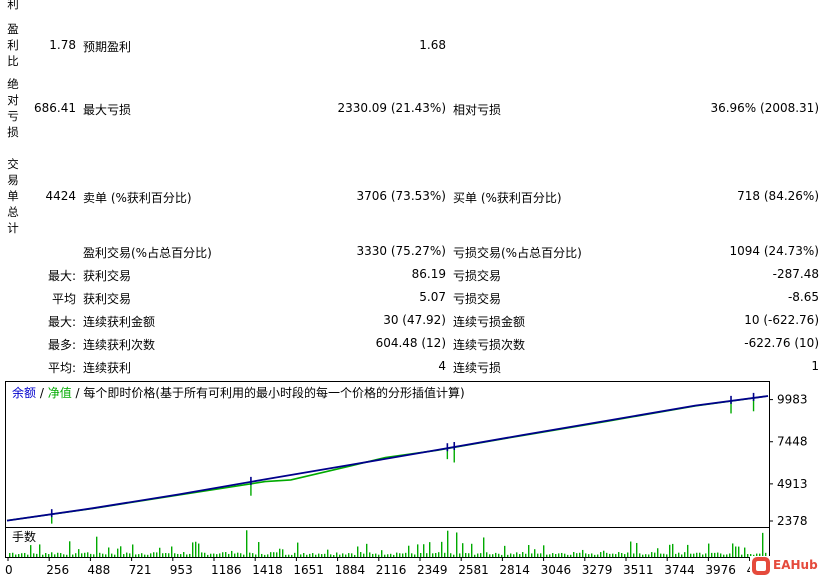  I want to click on relative-drawdown-value: 36.96% (2008.31), so click(764, 108).